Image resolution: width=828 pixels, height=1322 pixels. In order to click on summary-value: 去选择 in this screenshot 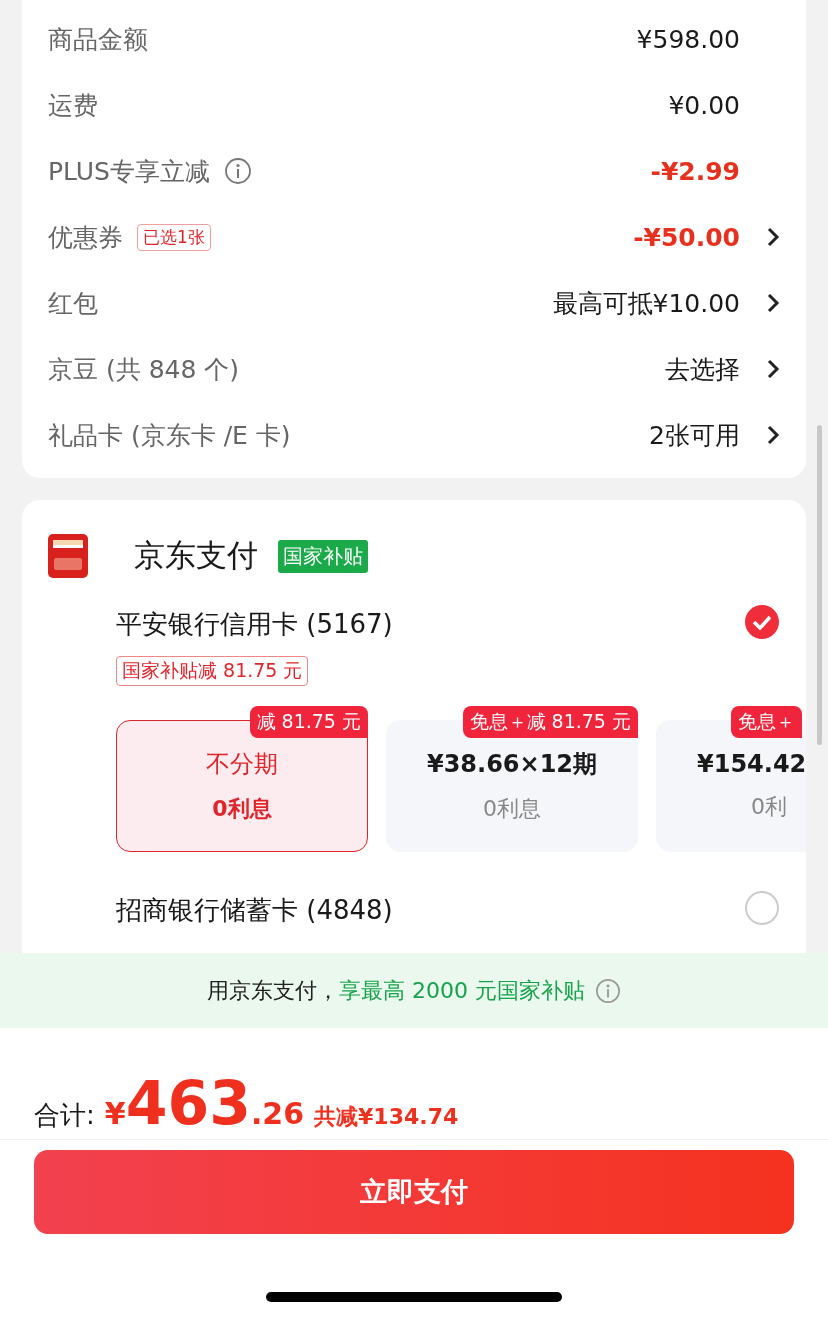, I will do `click(702, 369)`.